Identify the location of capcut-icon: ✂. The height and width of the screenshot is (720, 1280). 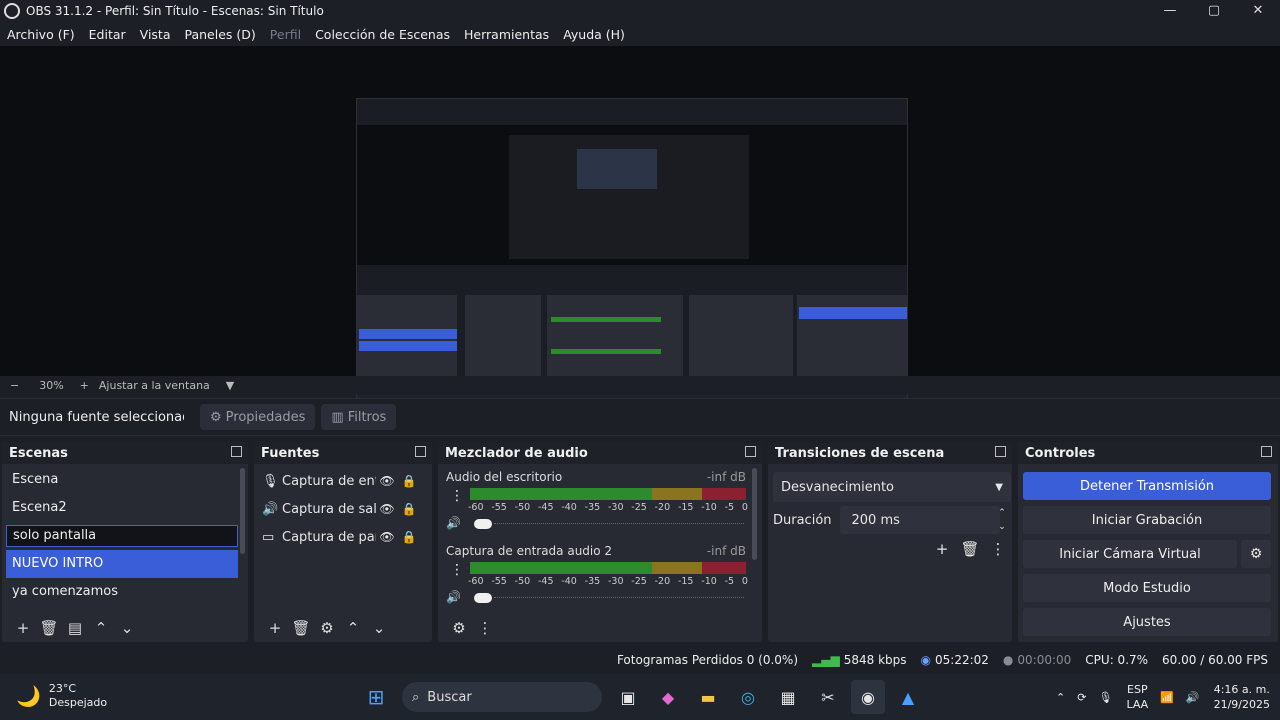
(828, 697).